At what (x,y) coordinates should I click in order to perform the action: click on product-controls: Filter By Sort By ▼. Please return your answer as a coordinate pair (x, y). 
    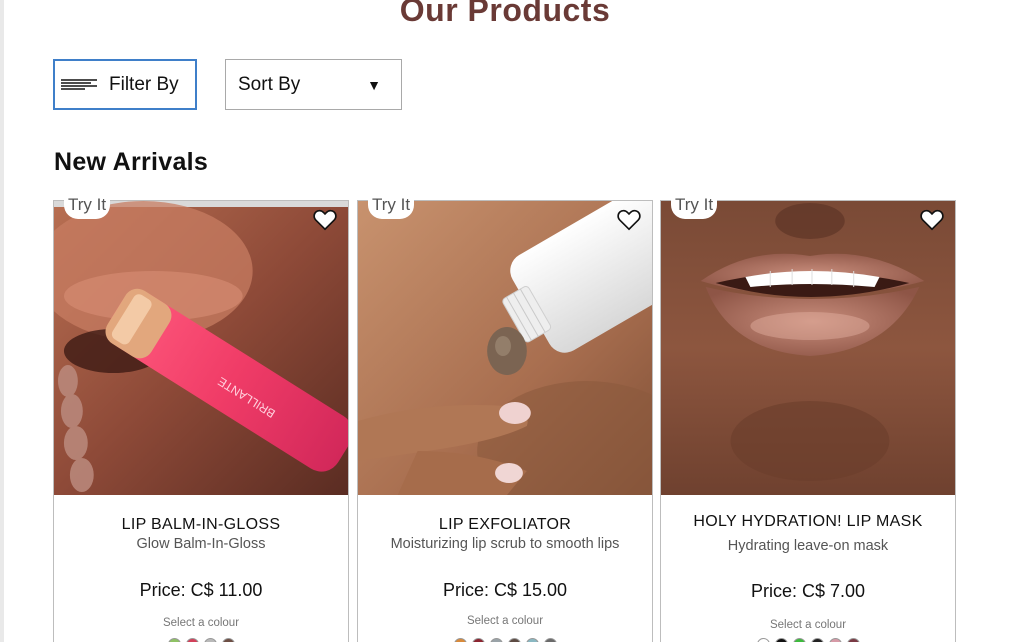
    Looking at the image, I should click on (227, 84).